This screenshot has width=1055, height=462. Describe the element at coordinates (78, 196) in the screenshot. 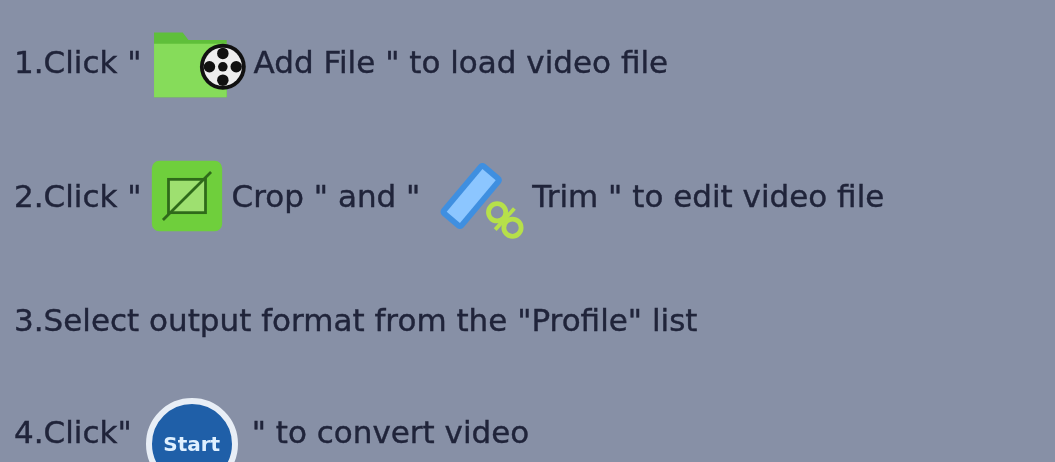

I see `instruction-text: 2.Click "` at that location.